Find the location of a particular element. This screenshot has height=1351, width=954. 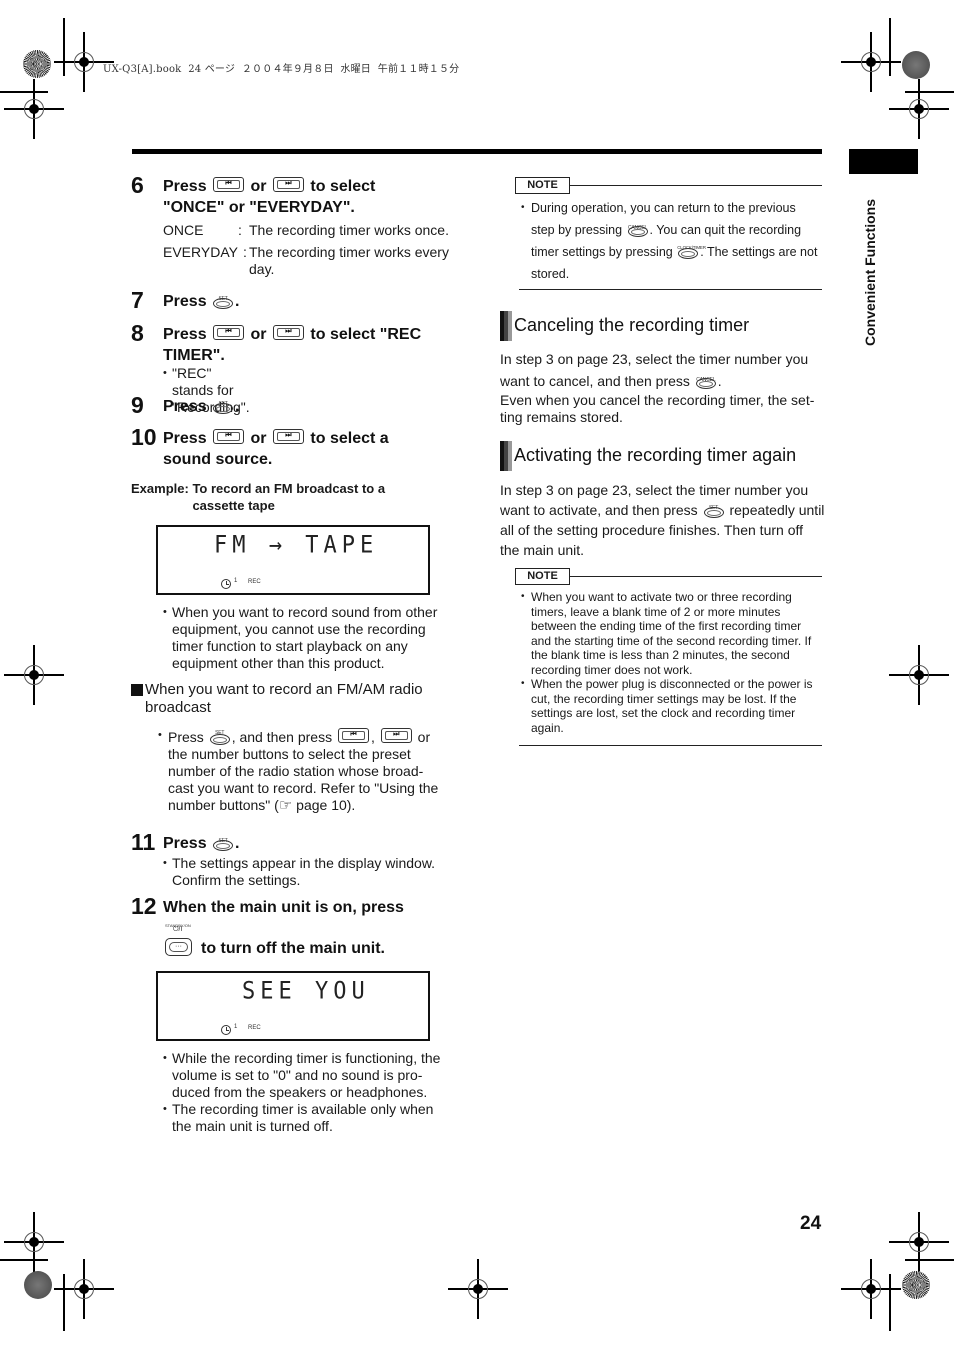

display-window-fm-tape: FM → TAPE 1 REC is located at coordinates (293, 560).